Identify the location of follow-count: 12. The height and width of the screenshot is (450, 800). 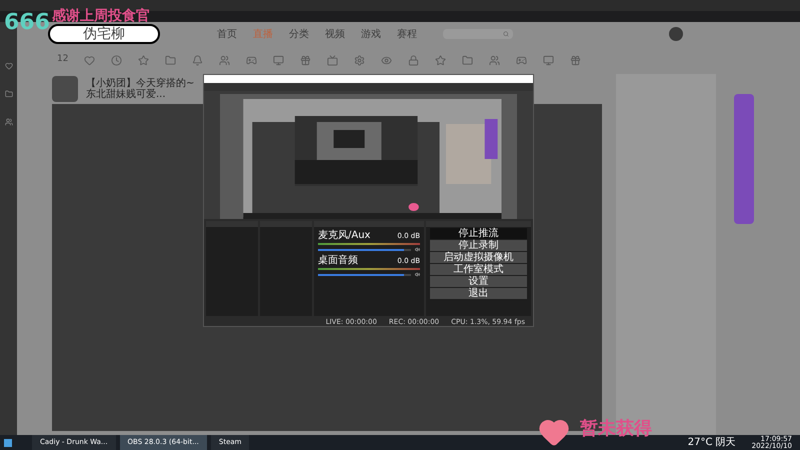
(62, 59).